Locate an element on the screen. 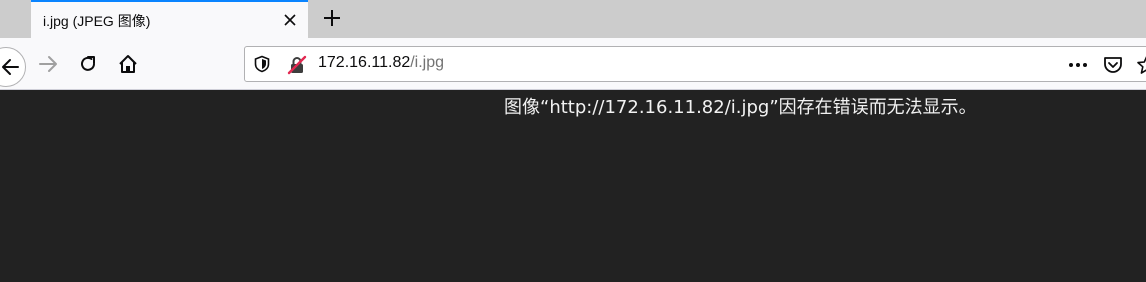  back-button is located at coordinates (13, 67).